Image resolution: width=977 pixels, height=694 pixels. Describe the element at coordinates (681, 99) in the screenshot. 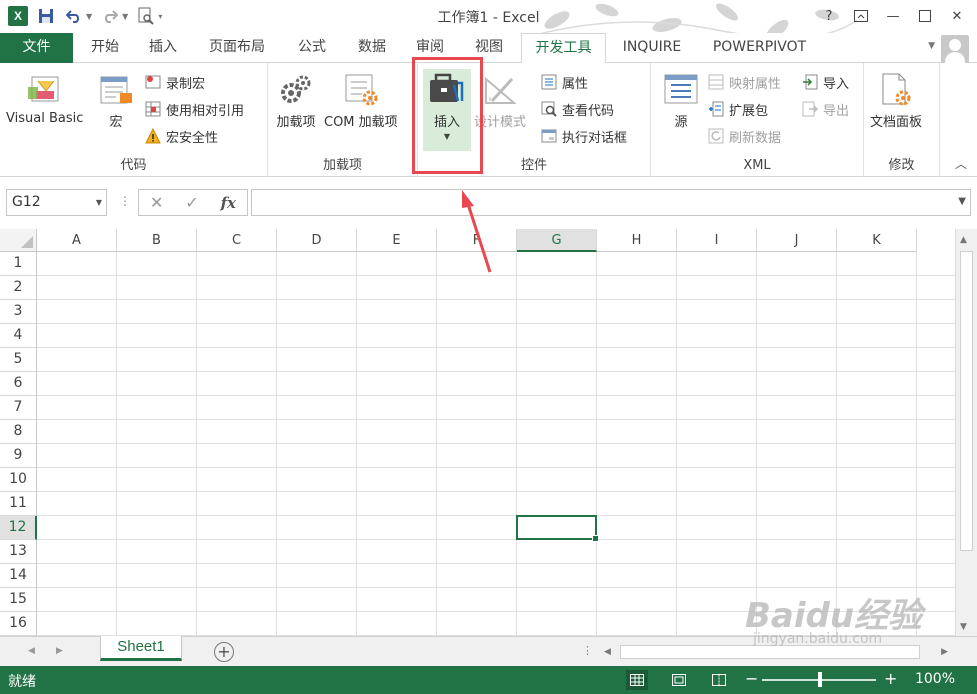

I see `xml-source-button: 源` at that location.